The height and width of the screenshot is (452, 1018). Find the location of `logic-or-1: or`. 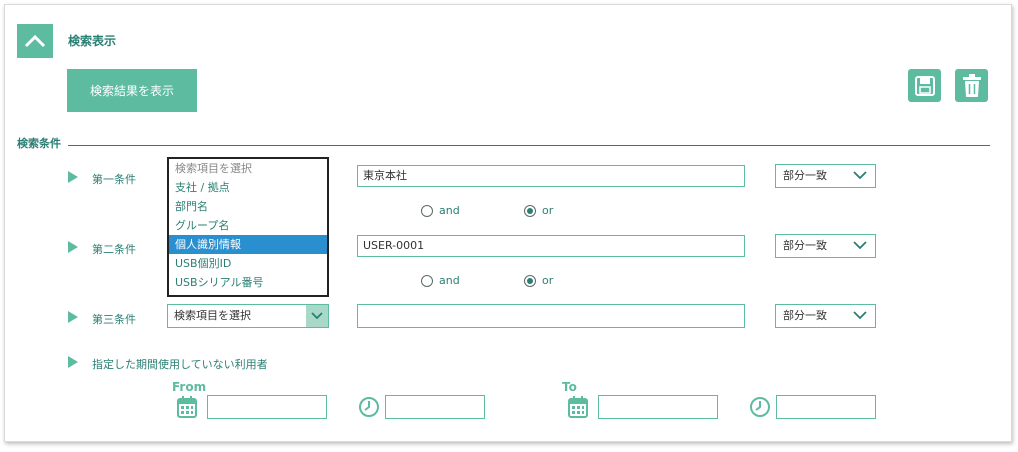

logic-or-1: or is located at coordinates (538, 210).